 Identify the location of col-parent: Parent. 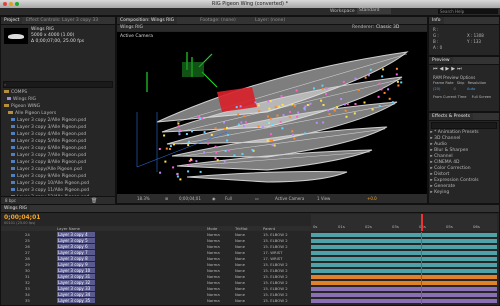
(269, 228).